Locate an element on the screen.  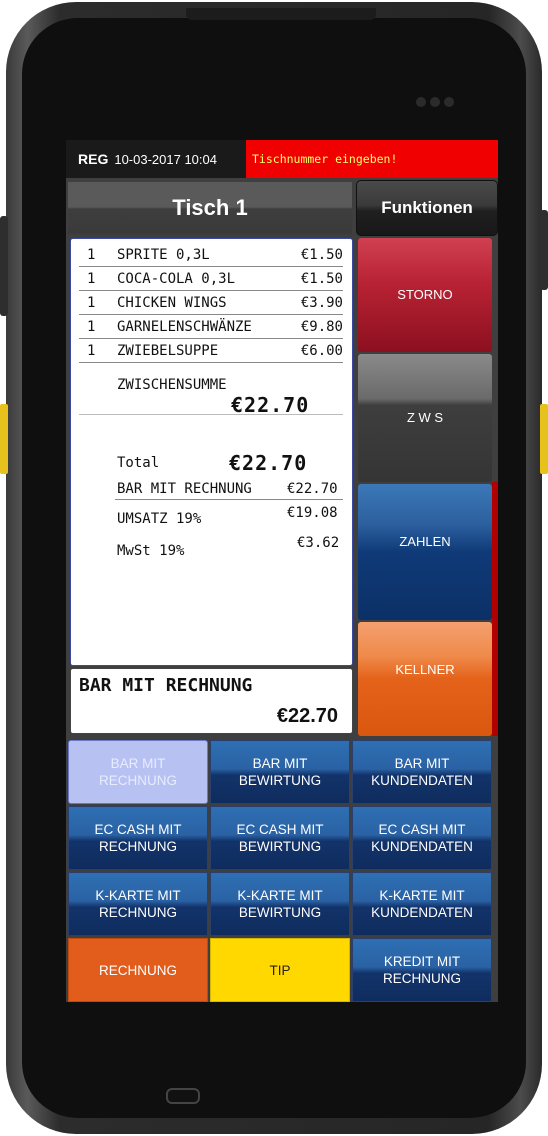
total-label: Total is located at coordinates (138, 463).